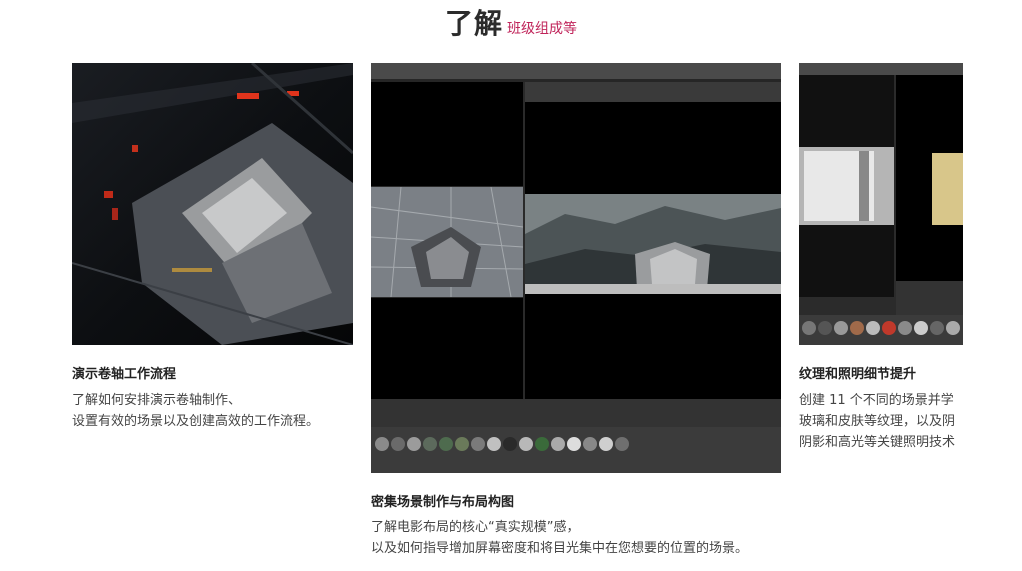 Image resolution: width=1022 pixels, height=571 pixels. I want to click on card-description: 创建 11 个不同的场景并学 玻璃和皮肤等纹理，以及阴 阴影和高光等关键照明技术, so click(877, 421).